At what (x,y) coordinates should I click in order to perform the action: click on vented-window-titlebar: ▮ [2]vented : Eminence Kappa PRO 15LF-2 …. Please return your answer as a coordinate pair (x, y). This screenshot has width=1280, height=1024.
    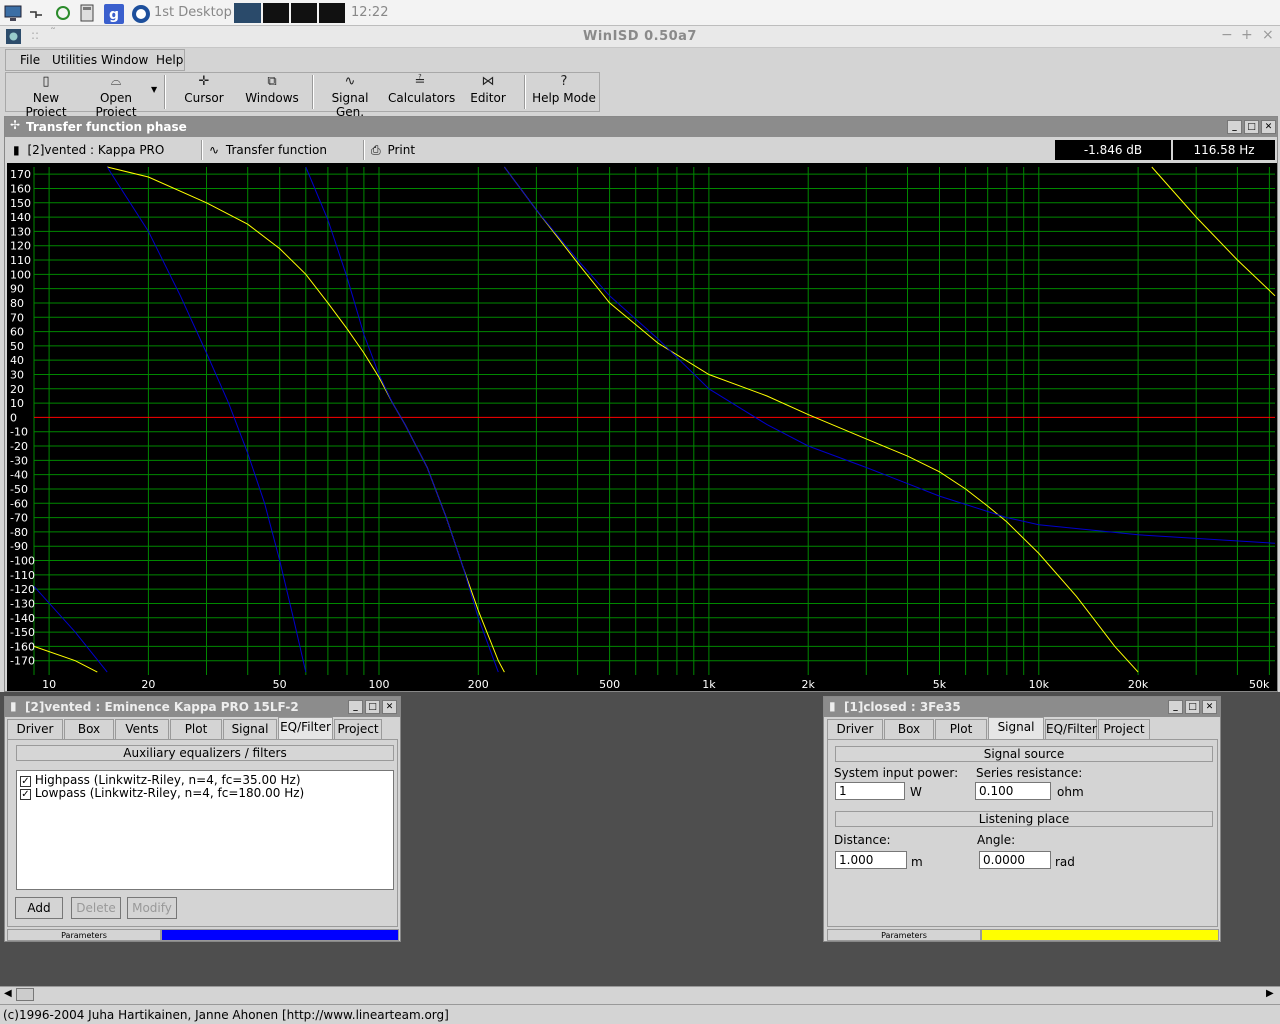
    Looking at the image, I should click on (202, 707).